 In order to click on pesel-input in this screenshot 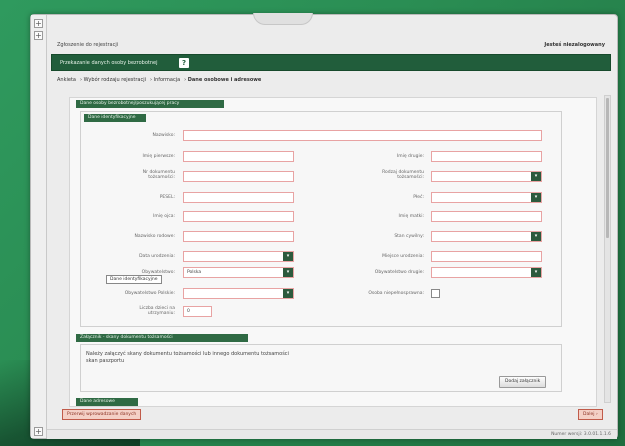, I will do `click(238, 197)`.